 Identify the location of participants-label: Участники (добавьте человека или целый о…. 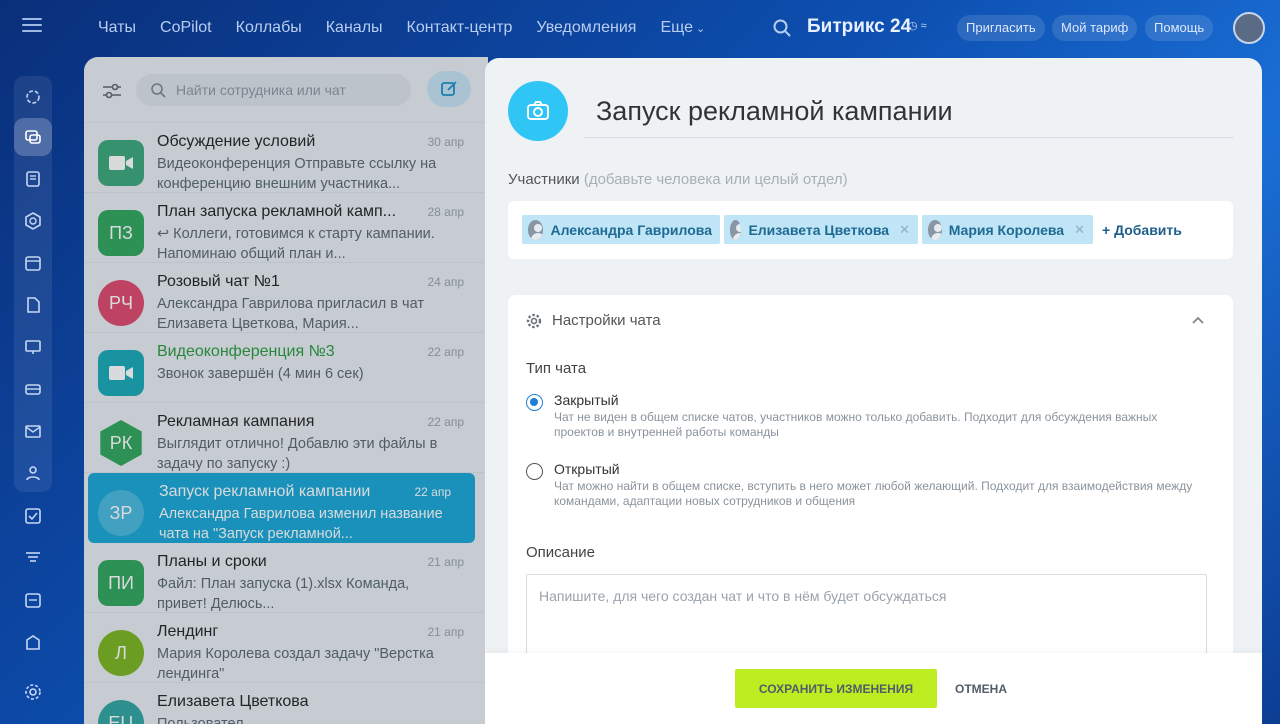
(678, 179).